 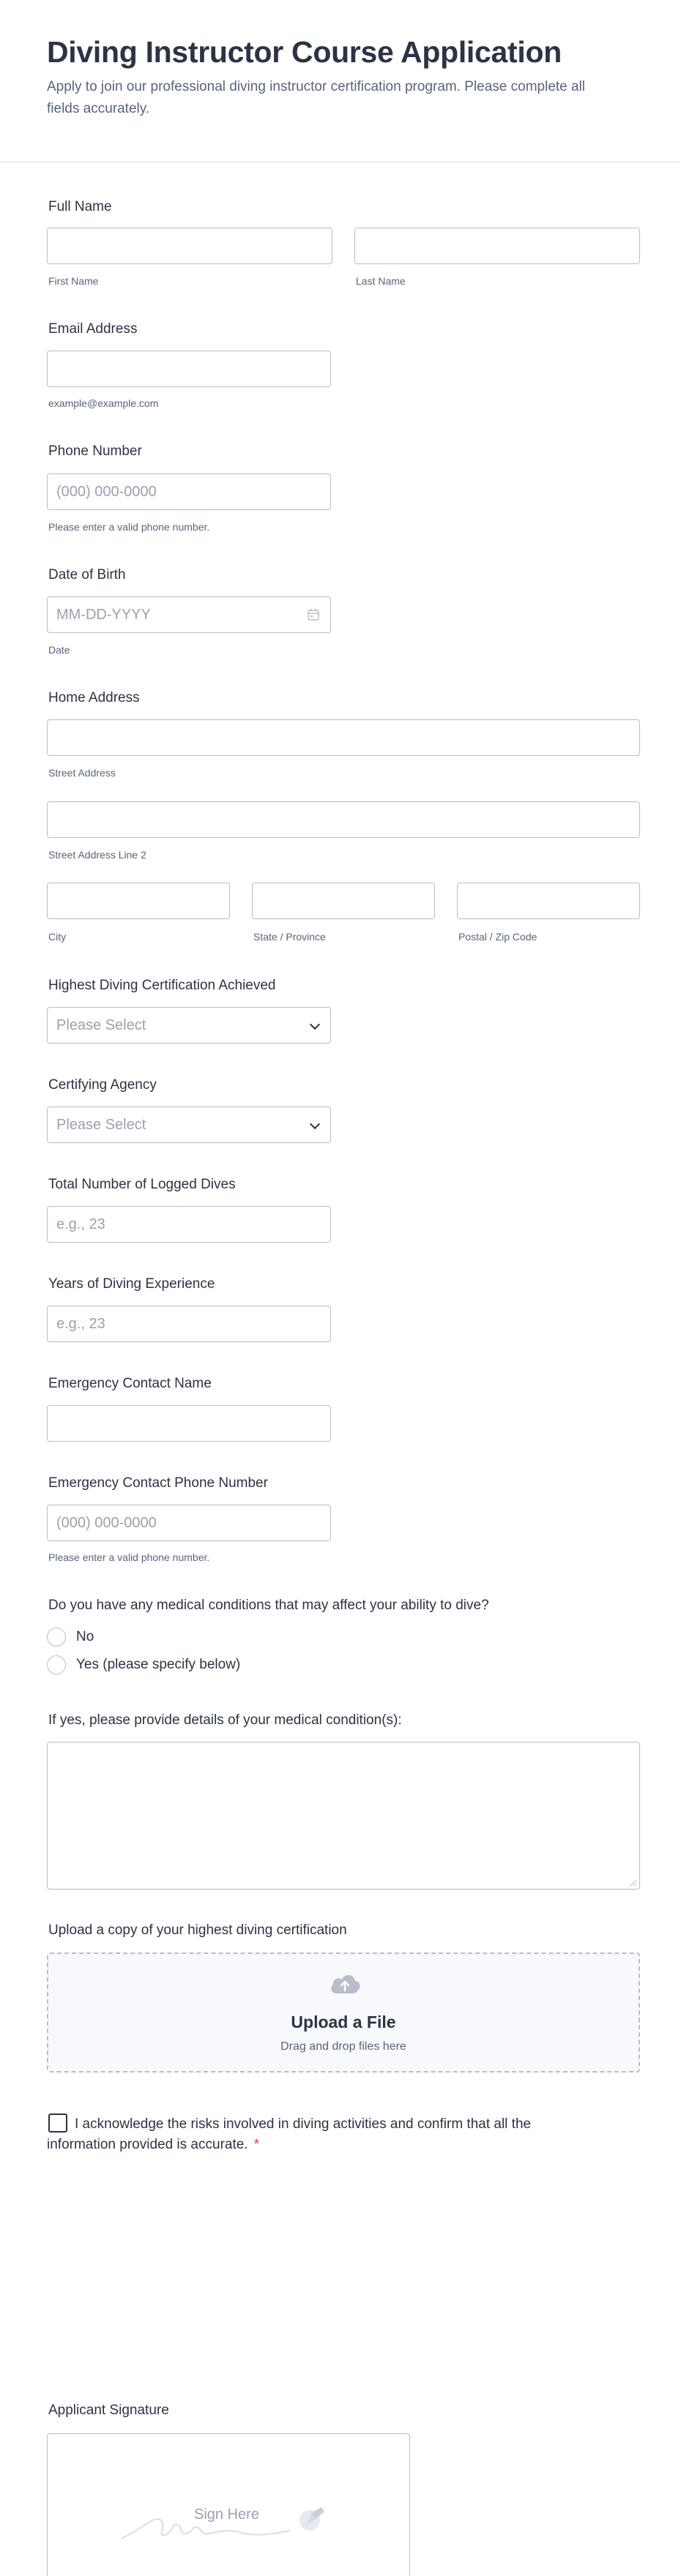 I want to click on upload-title: Upload a File, so click(x=343, y=2022).